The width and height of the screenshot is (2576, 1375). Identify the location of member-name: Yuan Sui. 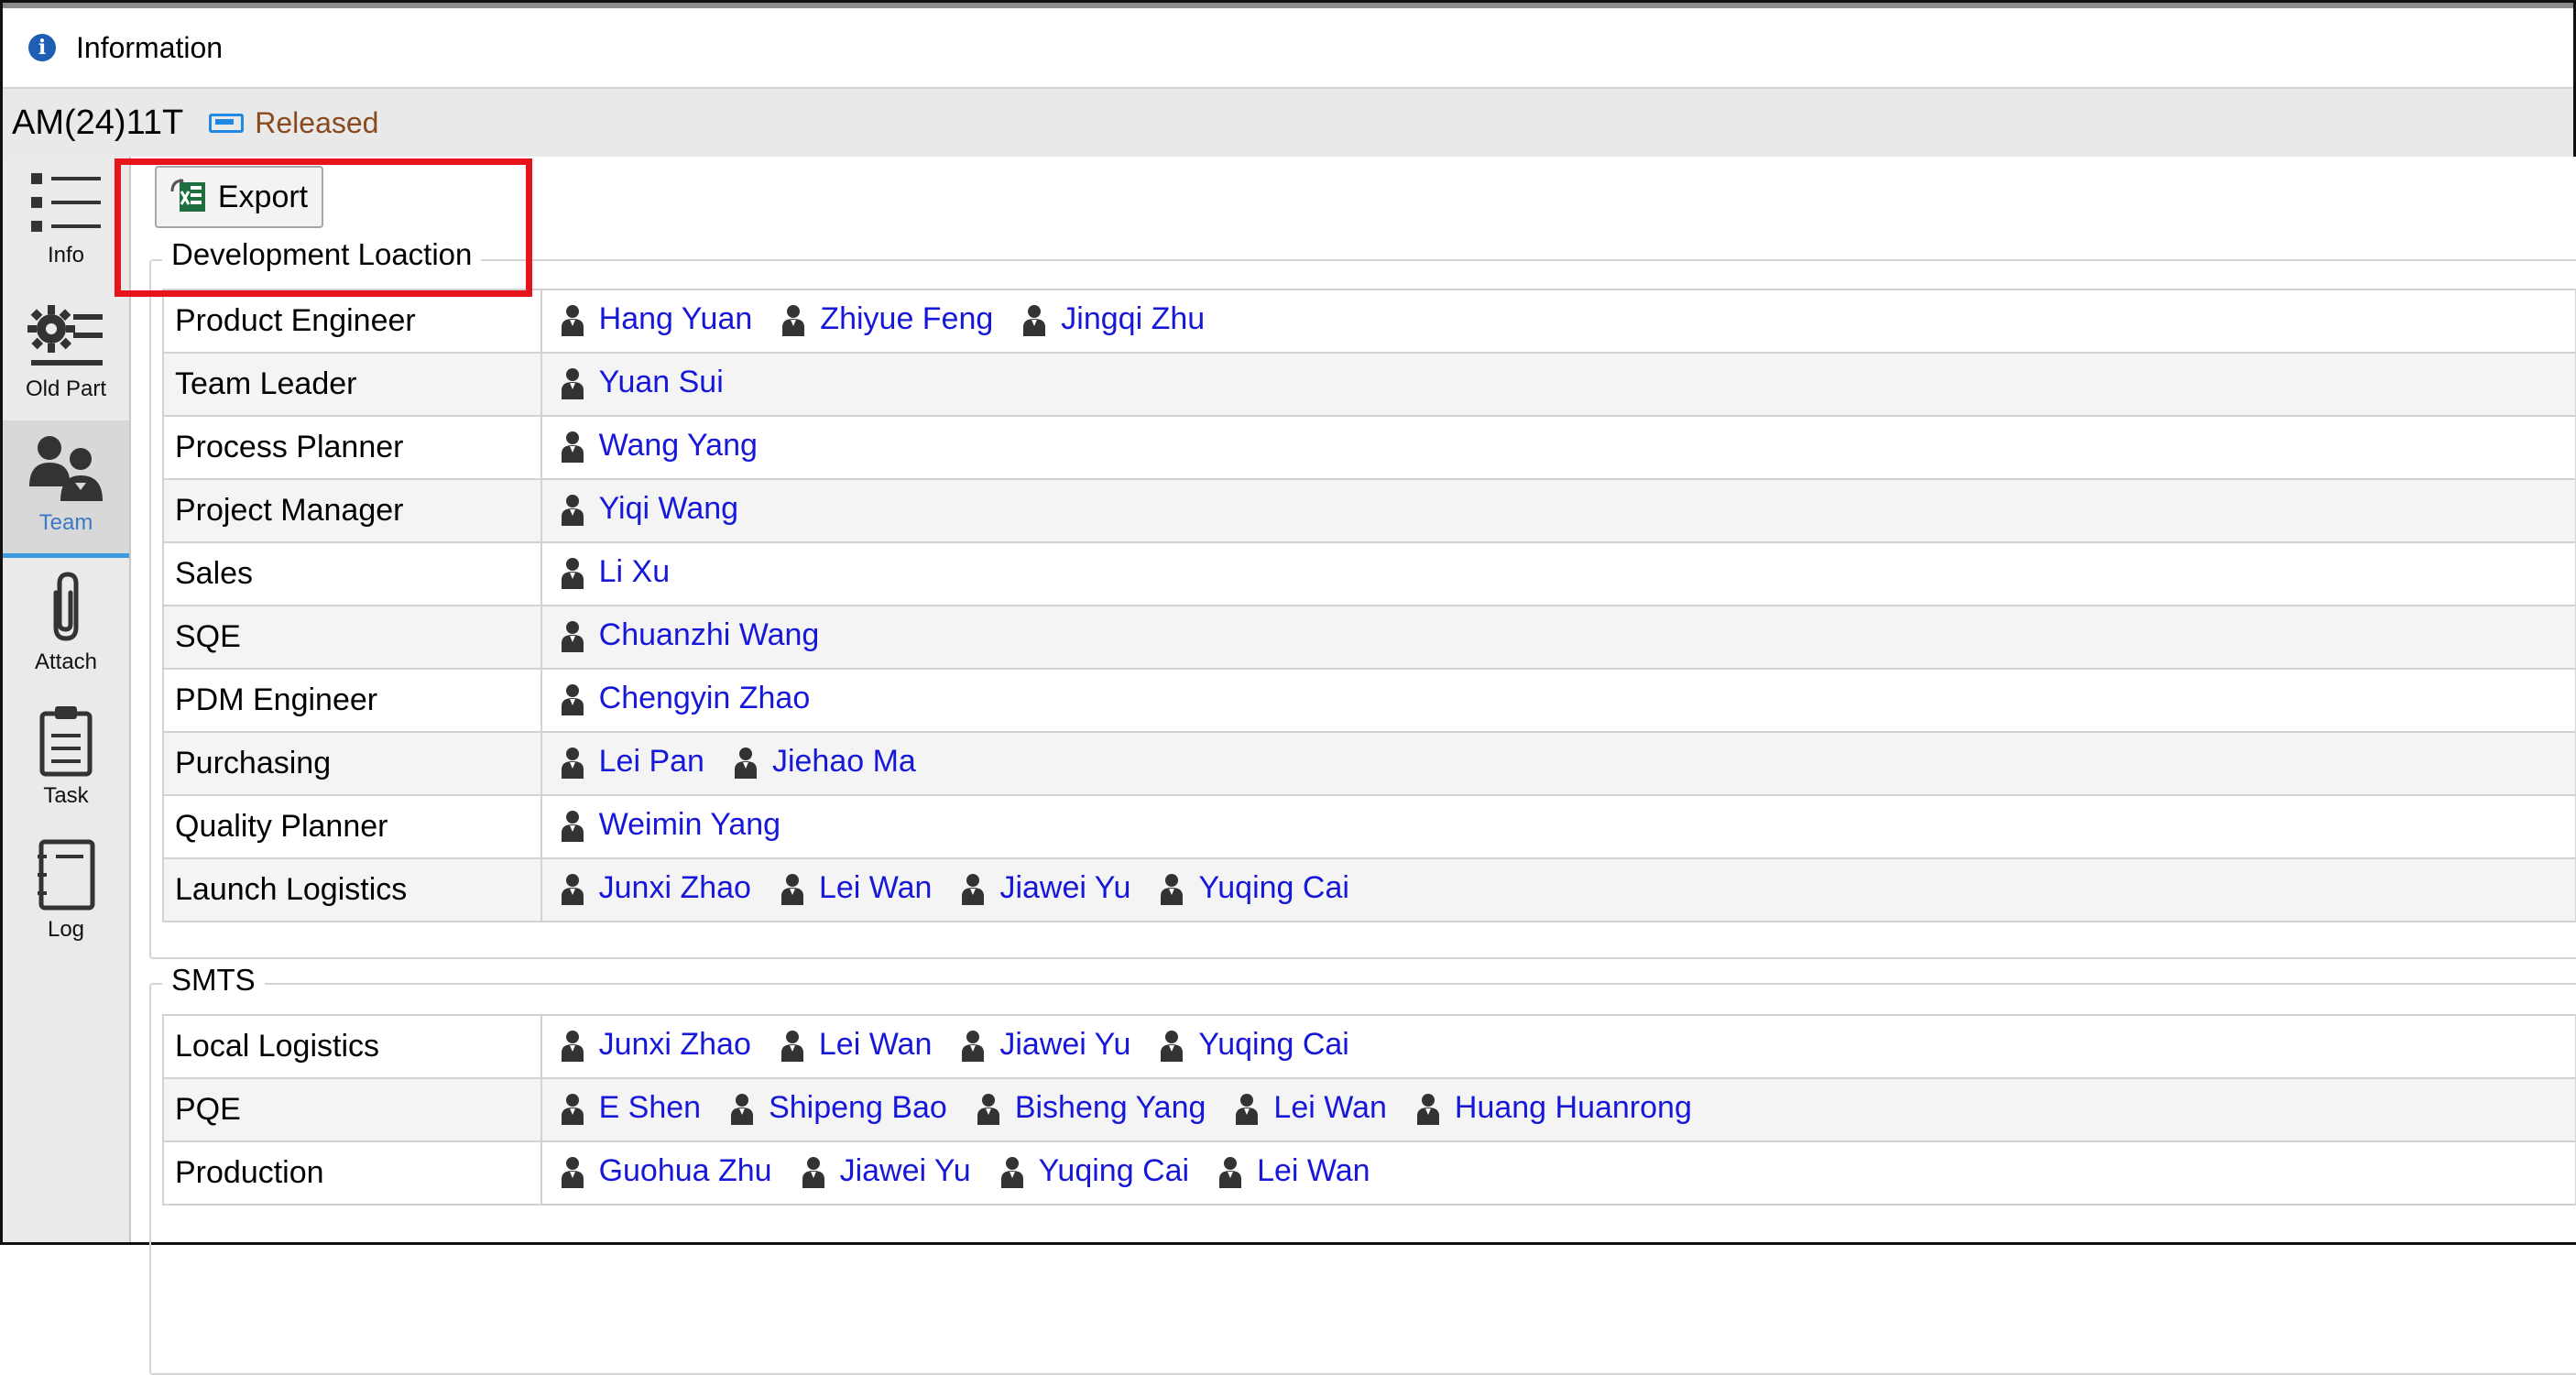
(661, 382).